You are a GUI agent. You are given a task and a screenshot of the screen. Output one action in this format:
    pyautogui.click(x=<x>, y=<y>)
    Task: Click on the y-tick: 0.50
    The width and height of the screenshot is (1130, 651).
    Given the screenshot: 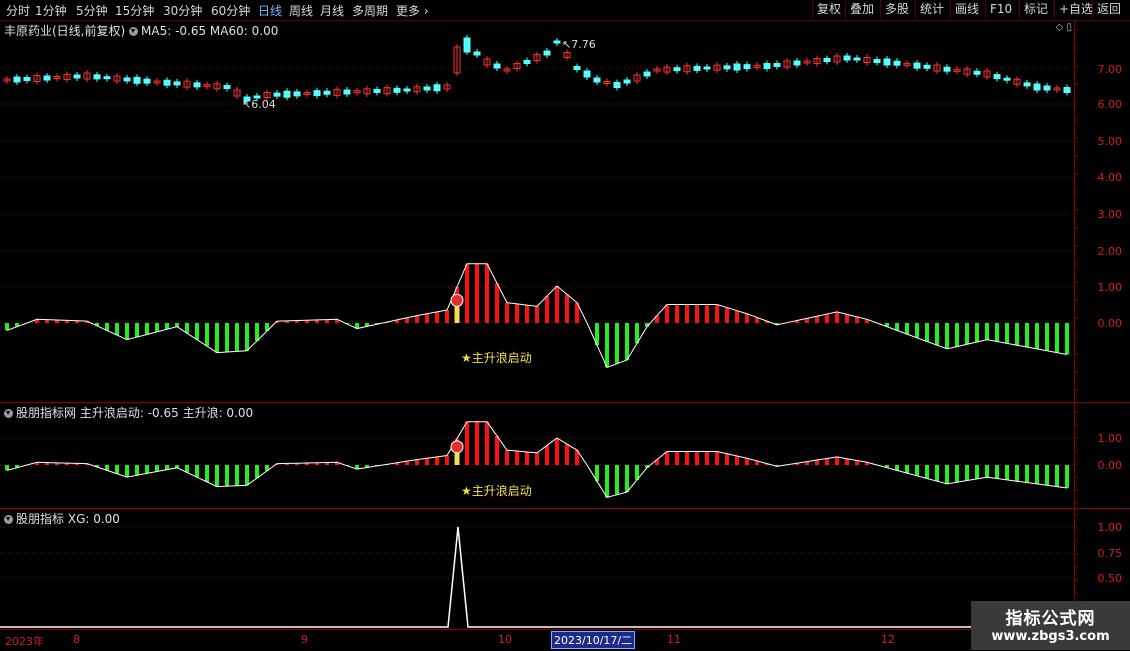 What is the action you would take?
    pyautogui.click(x=1110, y=578)
    